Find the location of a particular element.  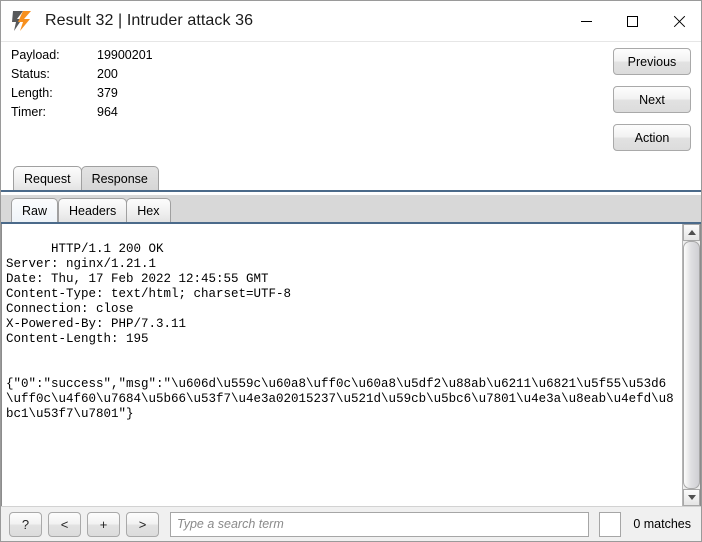

tab-hex: Hex is located at coordinates (148, 210).